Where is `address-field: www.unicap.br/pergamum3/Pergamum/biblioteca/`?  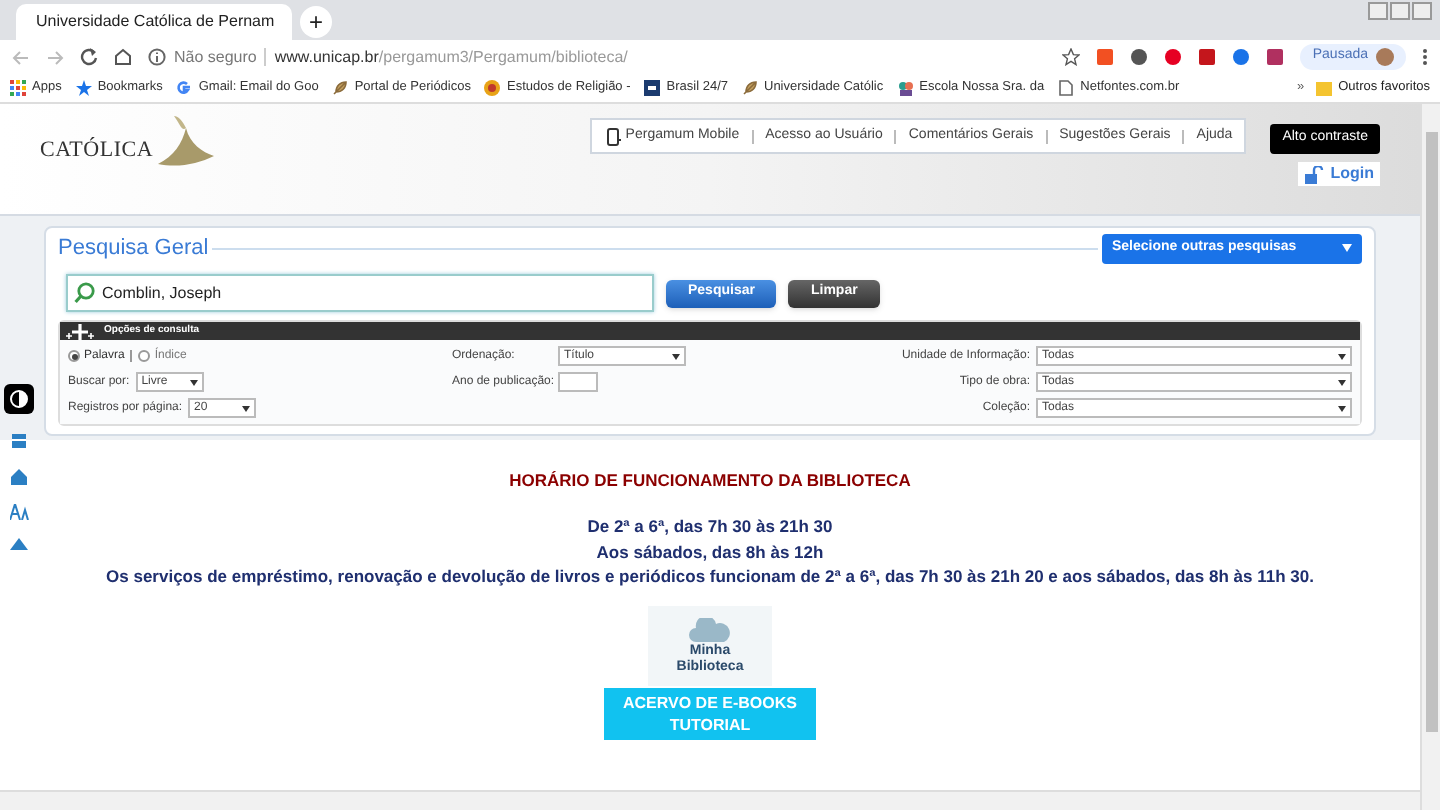
address-field: www.unicap.br/pergamum3/Pergamum/biblioteca/ is located at coordinates (451, 57).